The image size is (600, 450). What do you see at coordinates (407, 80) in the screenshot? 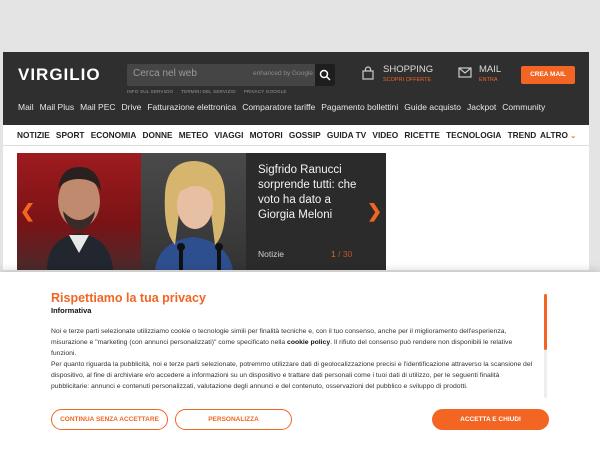
I see `shopping-subtitle: SCOPRI OFFERTE` at bounding box center [407, 80].